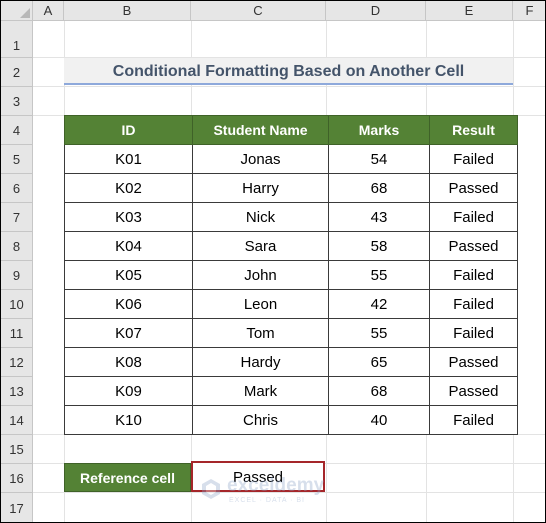 The width and height of the screenshot is (546, 523). What do you see at coordinates (17, 72) in the screenshot?
I see `row-header-2: 2` at bounding box center [17, 72].